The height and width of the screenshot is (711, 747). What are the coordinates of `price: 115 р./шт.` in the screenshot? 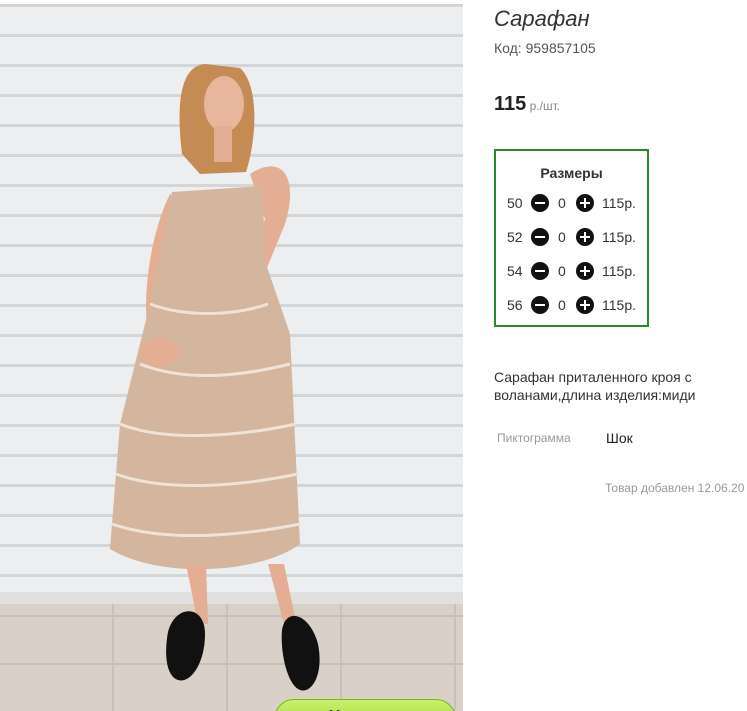 It's located at (527, 104).